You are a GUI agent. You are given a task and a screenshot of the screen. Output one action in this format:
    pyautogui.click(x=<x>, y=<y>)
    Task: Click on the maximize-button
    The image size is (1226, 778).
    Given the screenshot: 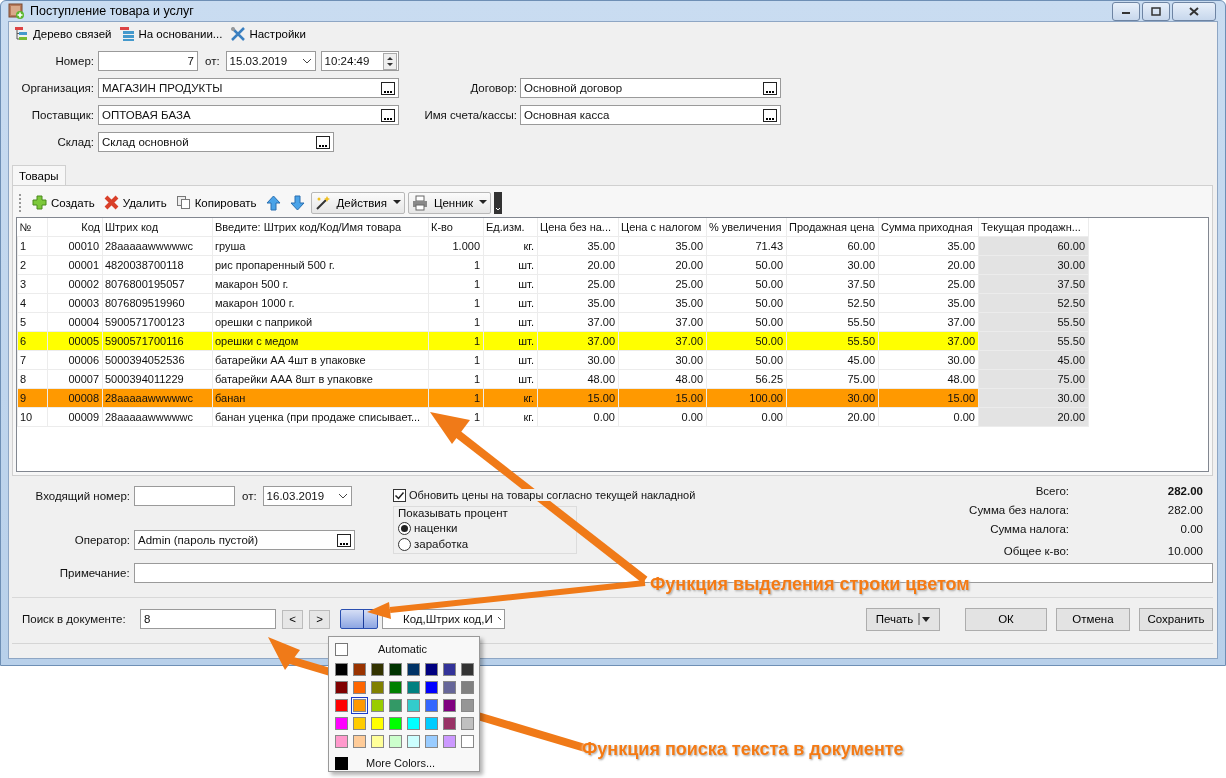 What is the action you would take?
    pyautogui.click(x=1156, y=11)
    